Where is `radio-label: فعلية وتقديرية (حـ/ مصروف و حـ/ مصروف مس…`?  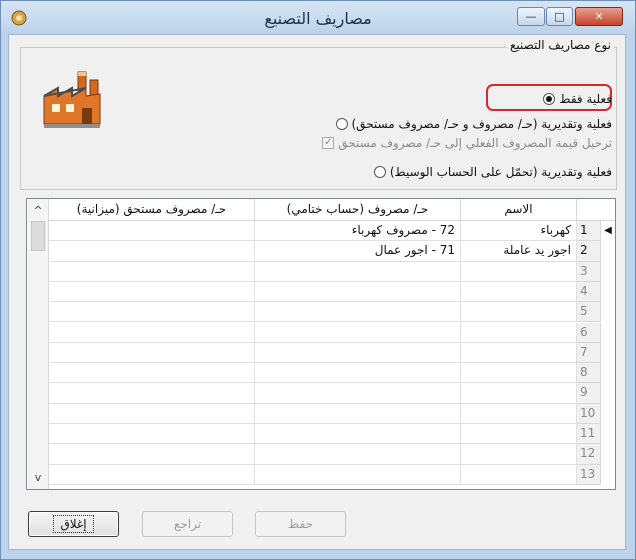
radio-label: فعلية وتقديرية (حـ/ مصروف و حـ/ مصروف مس… is located at coordinates (482, 124).